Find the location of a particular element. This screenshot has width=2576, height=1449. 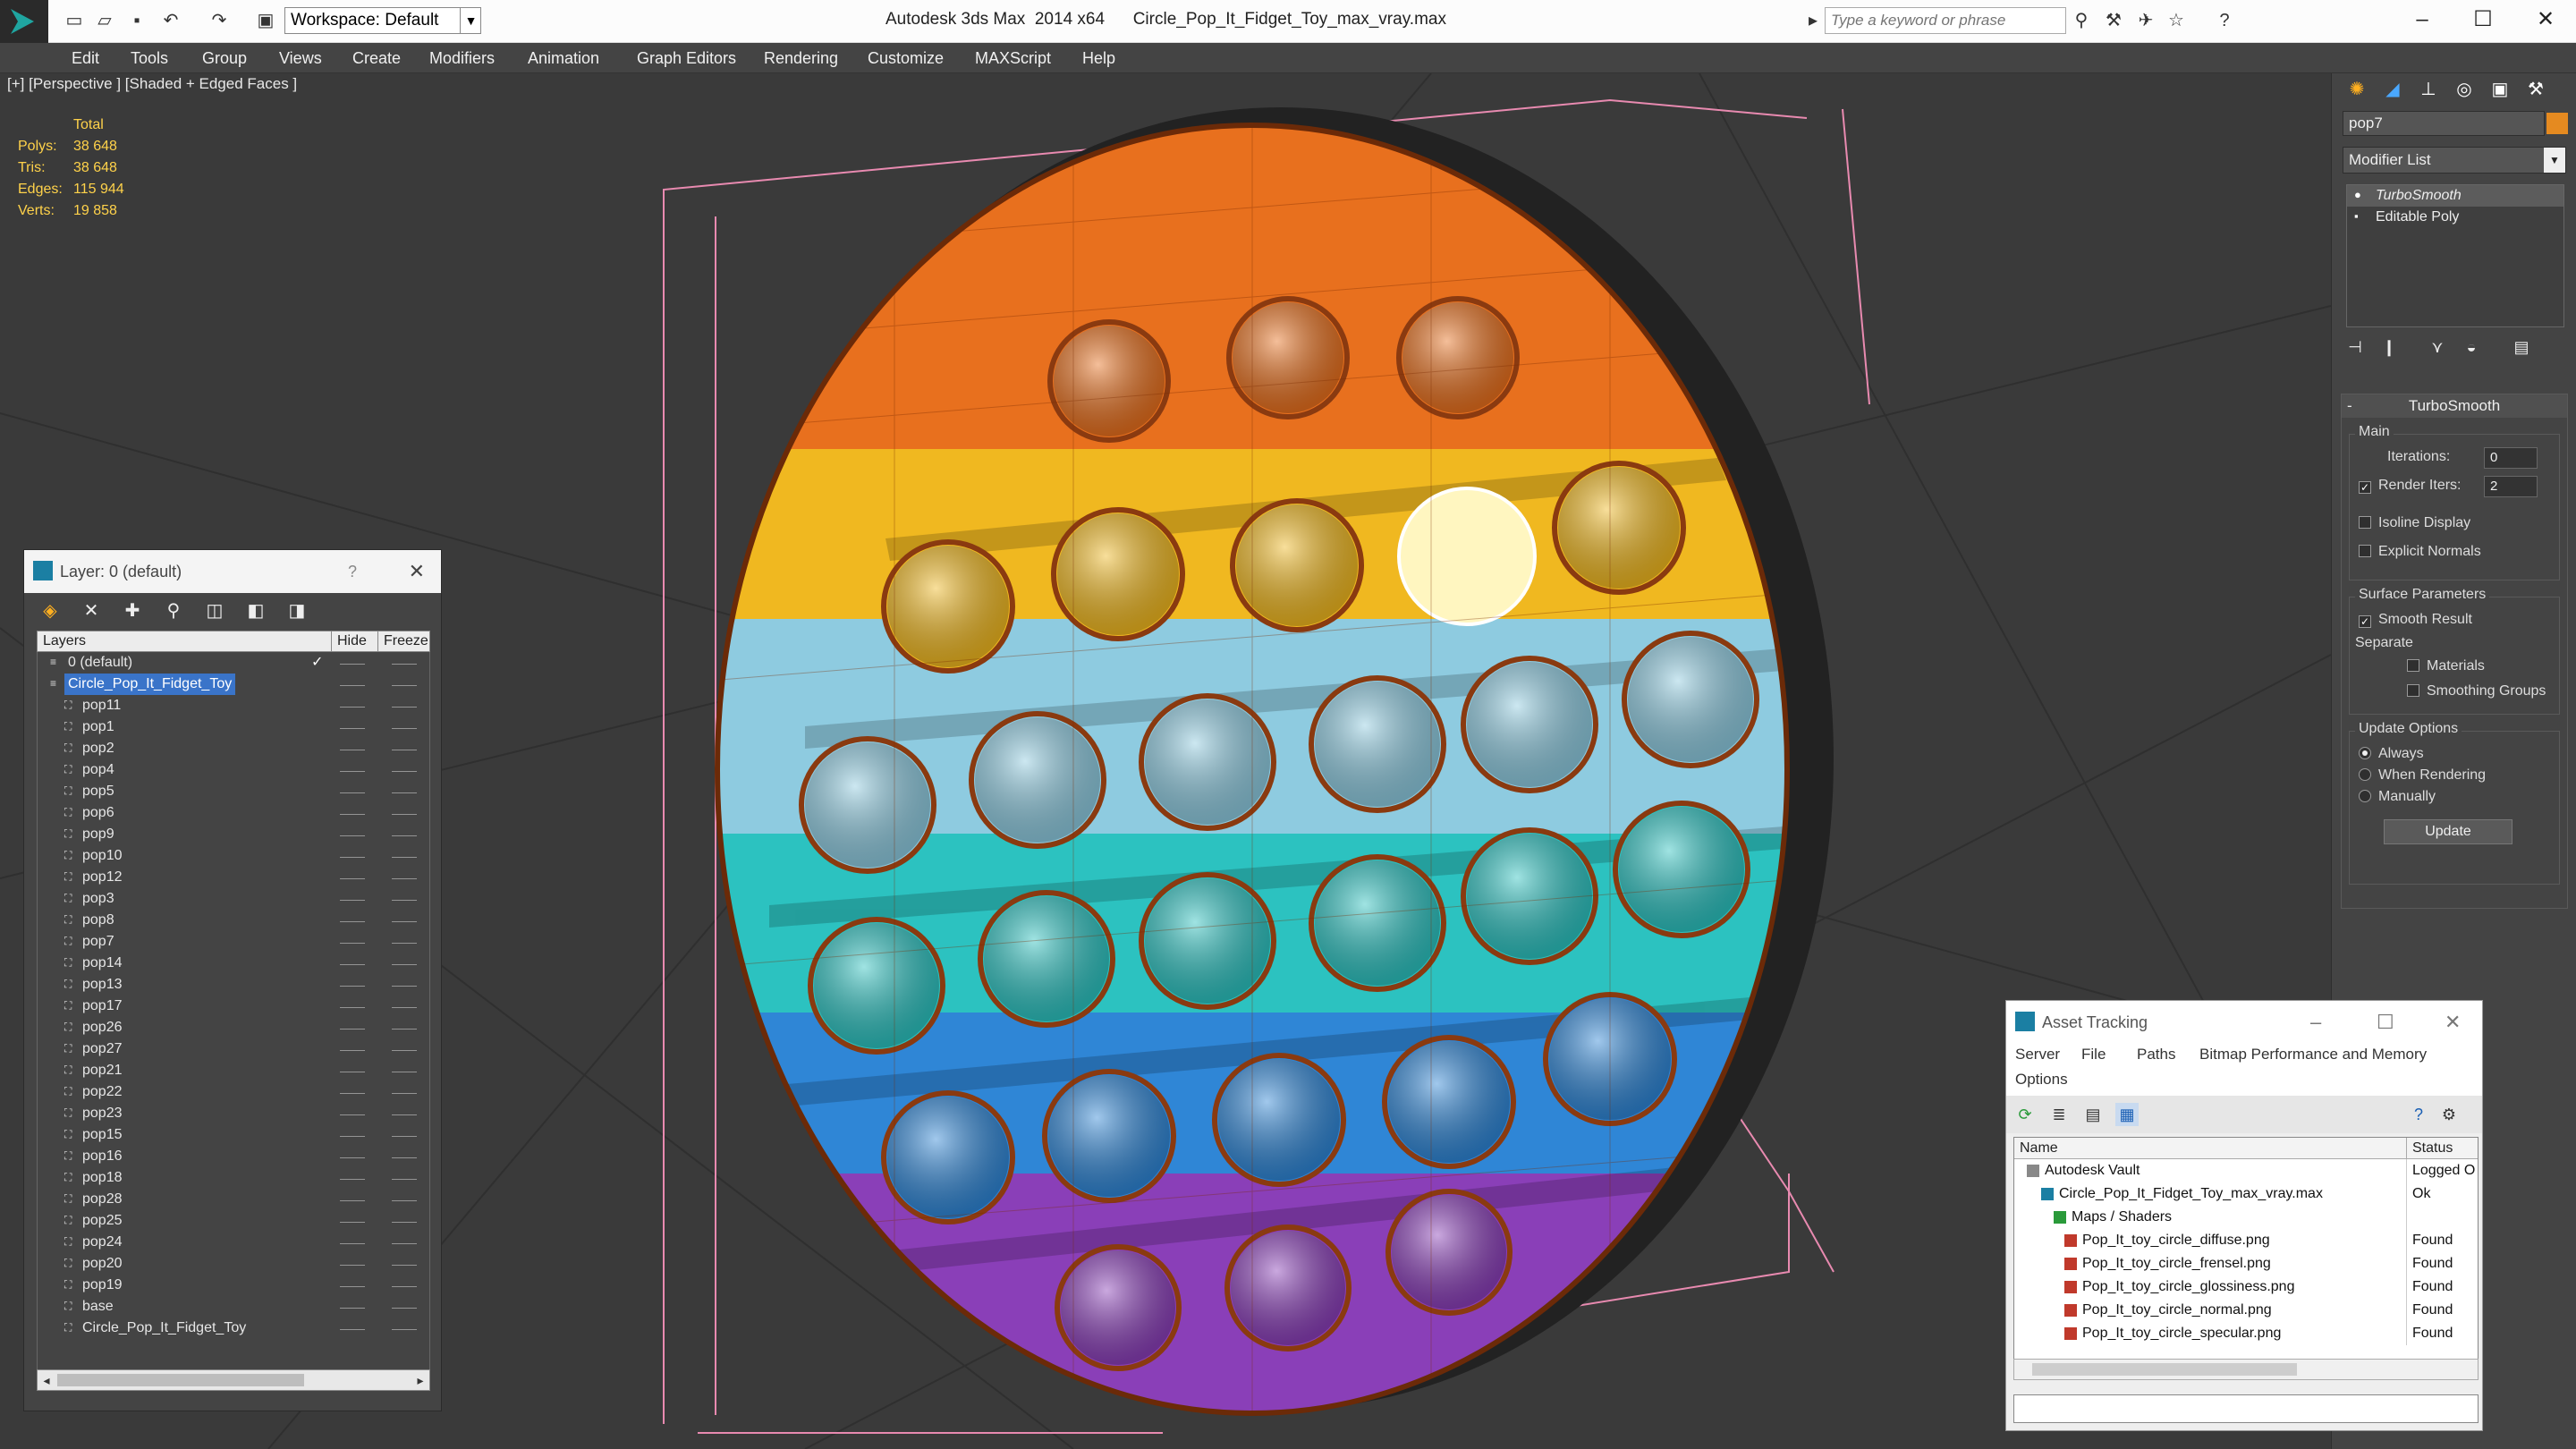

column-layers: Layers is located at coordinates (64, 641).